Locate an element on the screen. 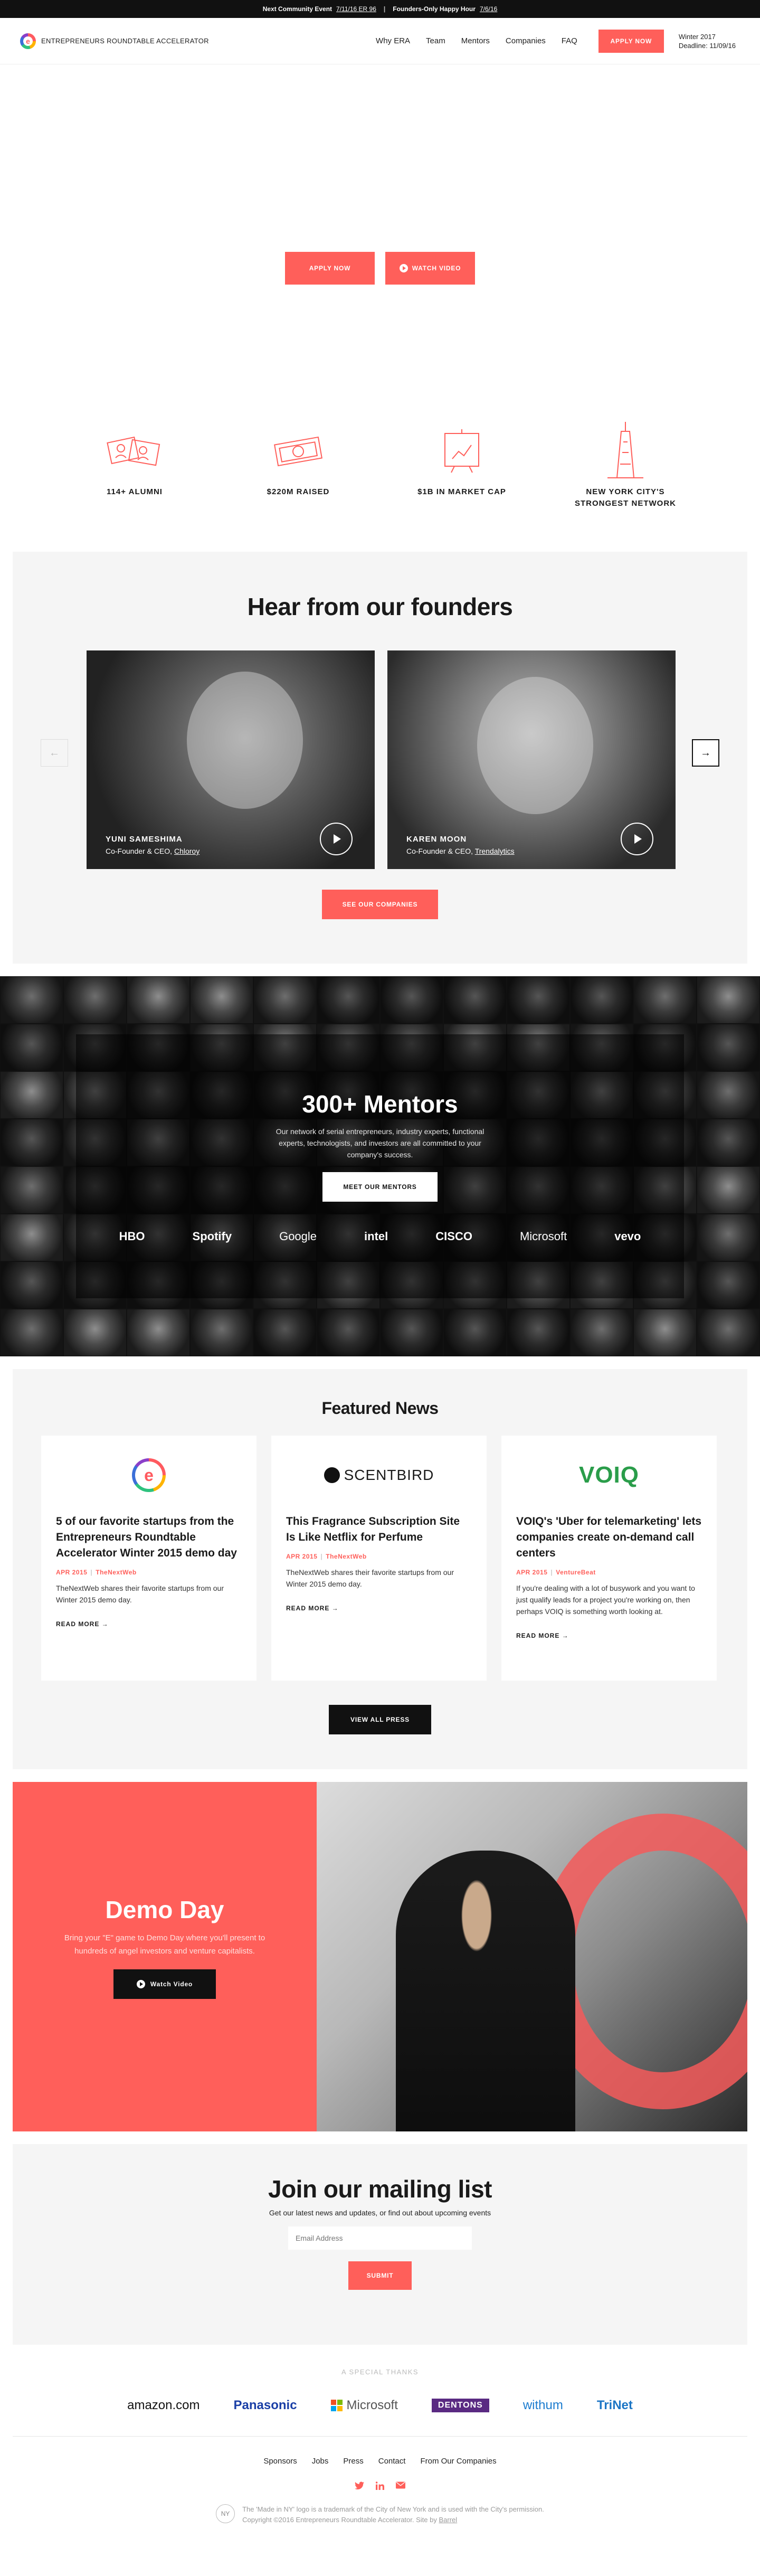 This screenshot has height=2576, width=760. email-field is located at coordinates (380, 2238).